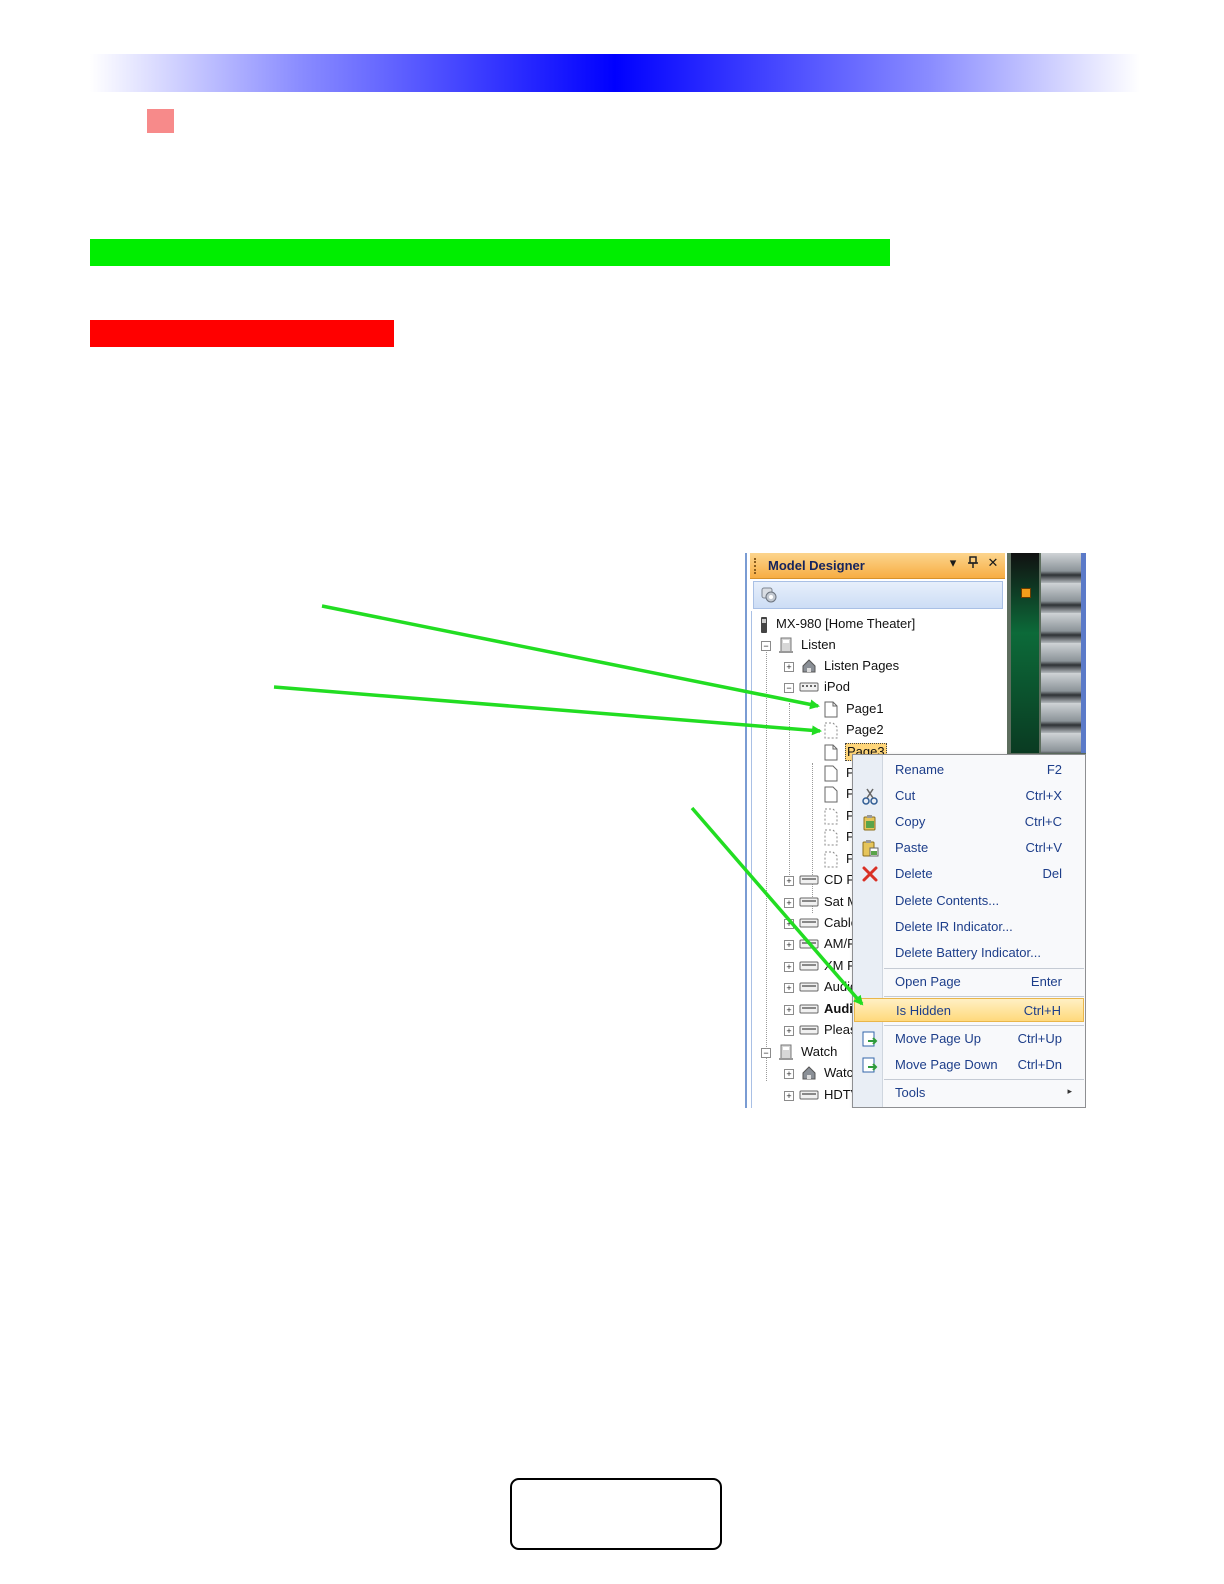  I want to click on panel-title: Model Designer, so click(816, 565).